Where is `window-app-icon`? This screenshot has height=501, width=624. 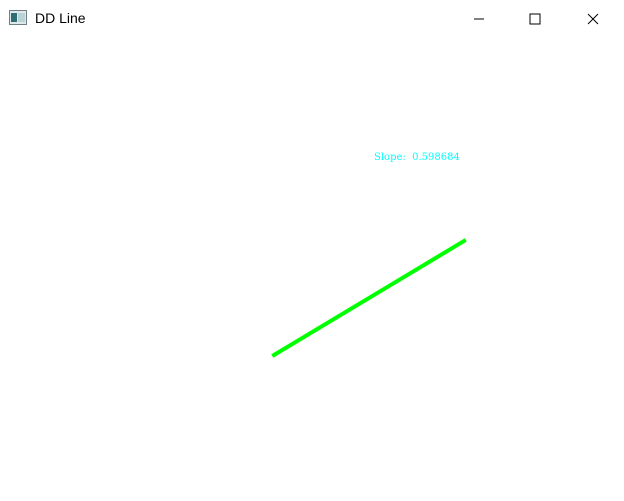
window-app-icon is located at coordinates (18, 17).